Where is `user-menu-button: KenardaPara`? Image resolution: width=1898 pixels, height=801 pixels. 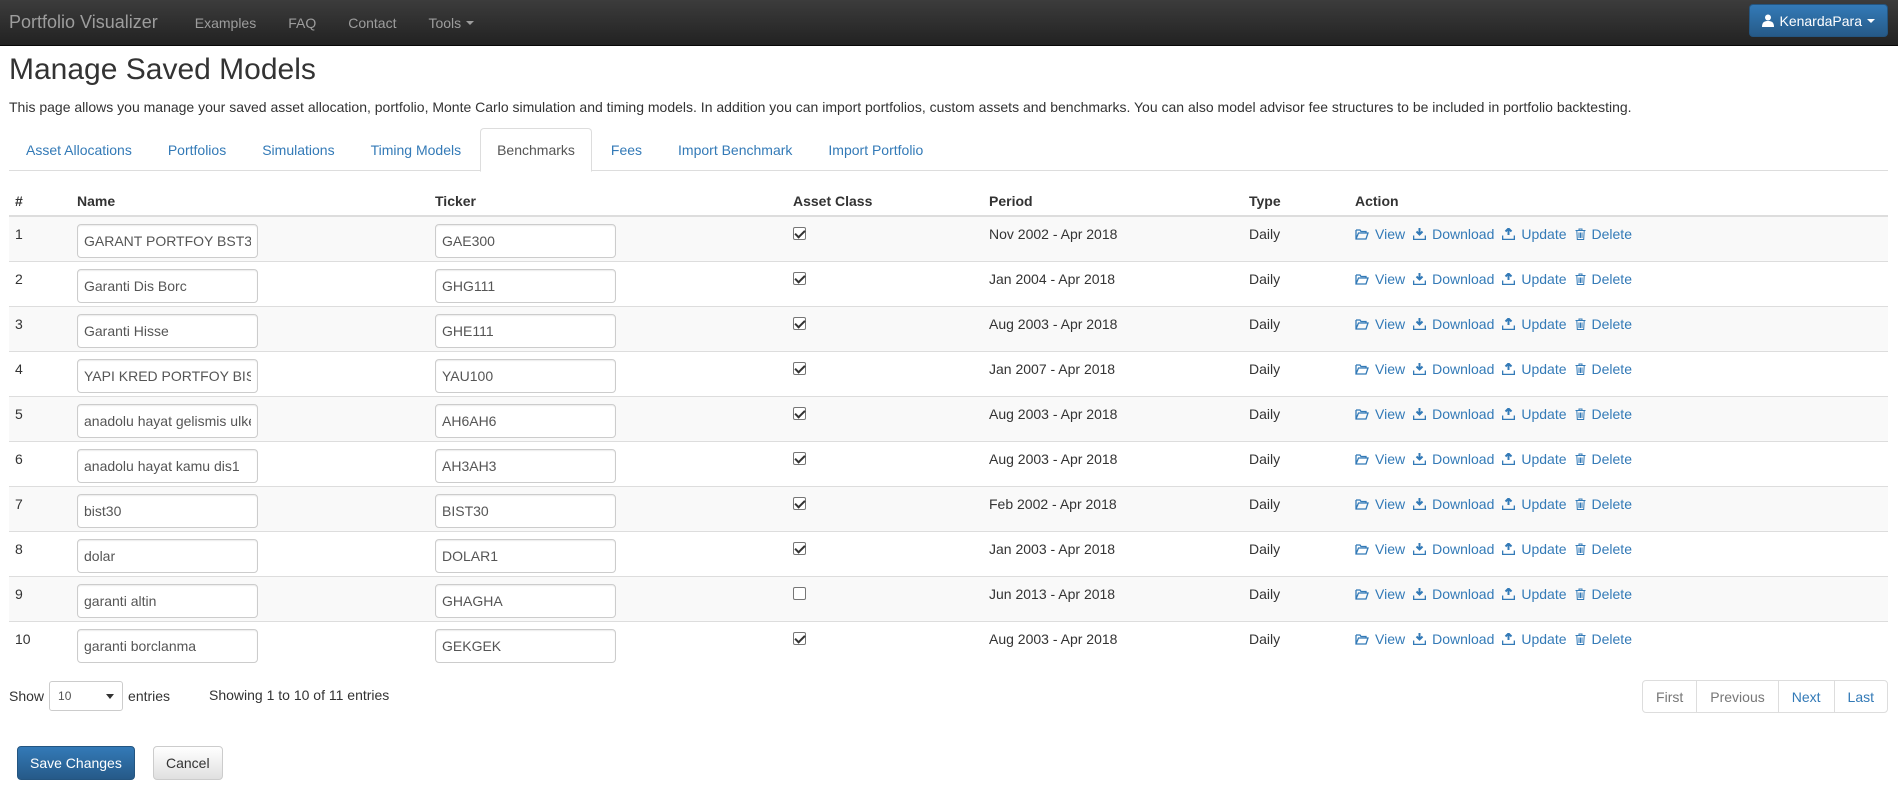 user-menu-button: KenardaPara is located at coordinates (1818, 20).